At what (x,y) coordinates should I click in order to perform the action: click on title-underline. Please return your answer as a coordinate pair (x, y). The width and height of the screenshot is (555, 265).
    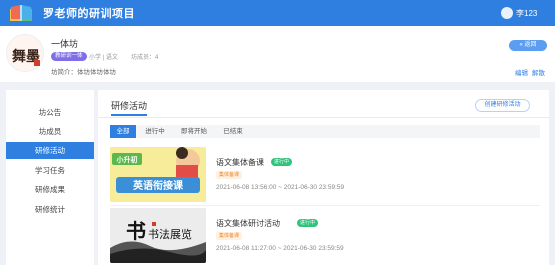
    Looking at the image, I should click on (129, 115).